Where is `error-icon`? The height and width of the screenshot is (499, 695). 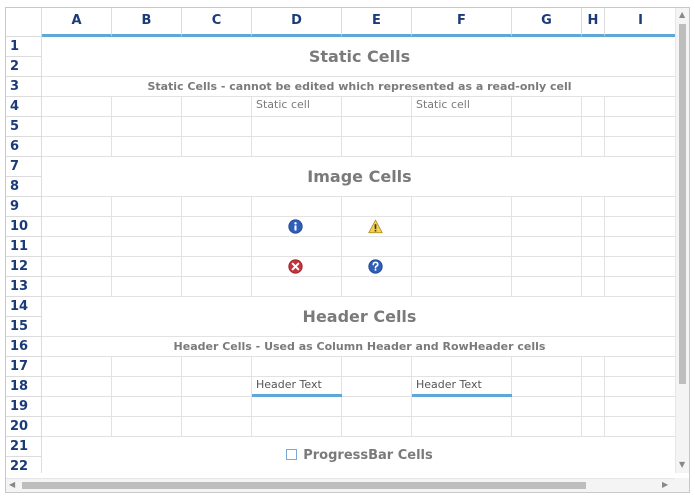 error-icon is located at coordinates (295, 266).